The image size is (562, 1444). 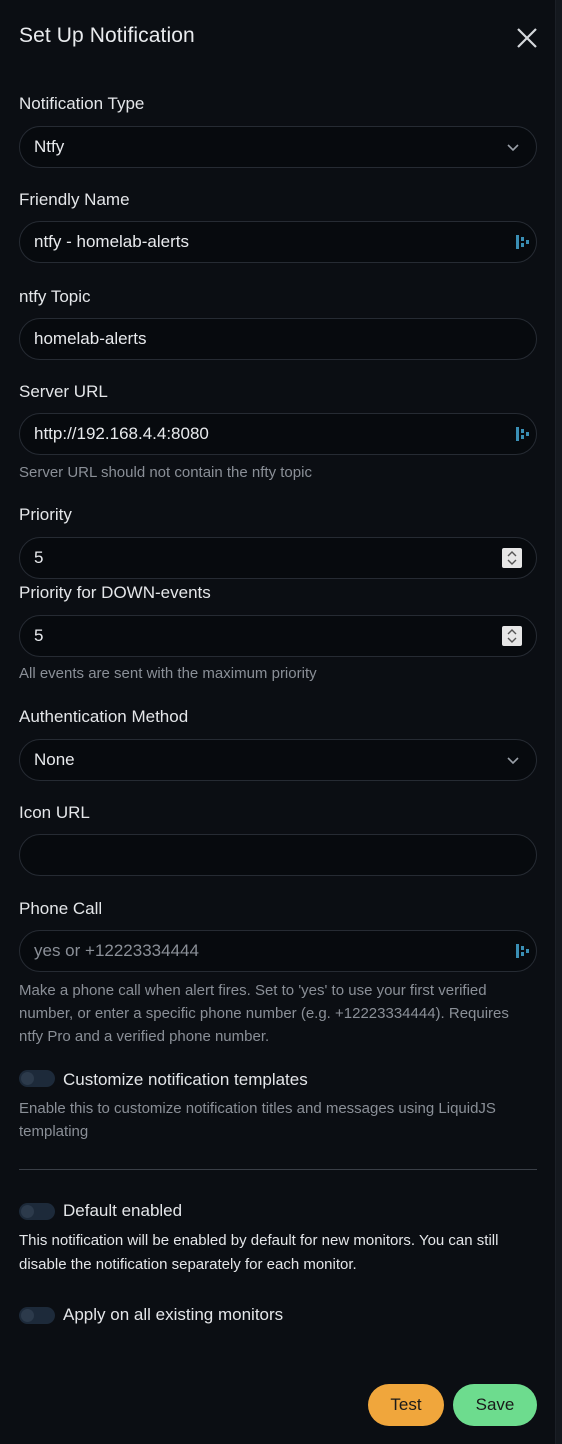 I want to click on server-url-input: http://192.168.4.4:8080, so click(x=278, y=434).